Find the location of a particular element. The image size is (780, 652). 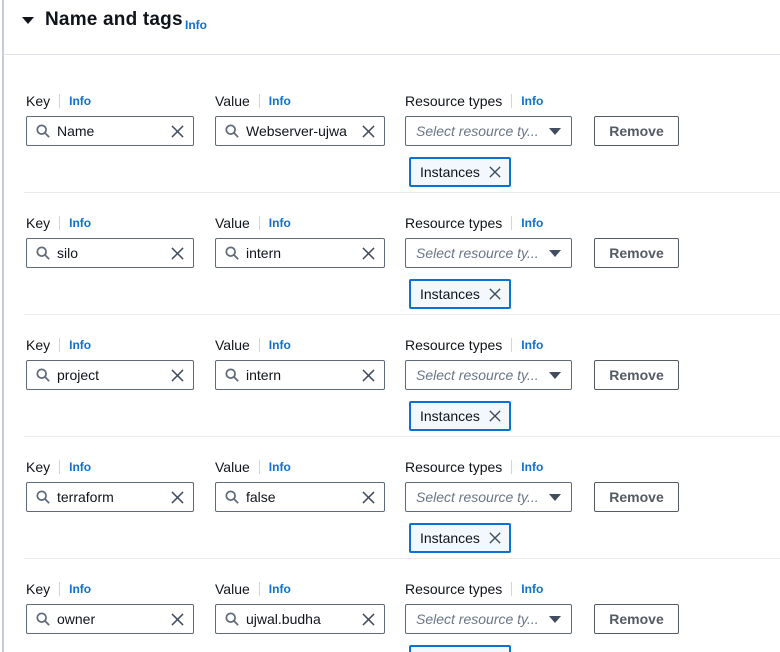

tag-row: Key Info Value Info Resource types Info is located at coordinates (390, 605).